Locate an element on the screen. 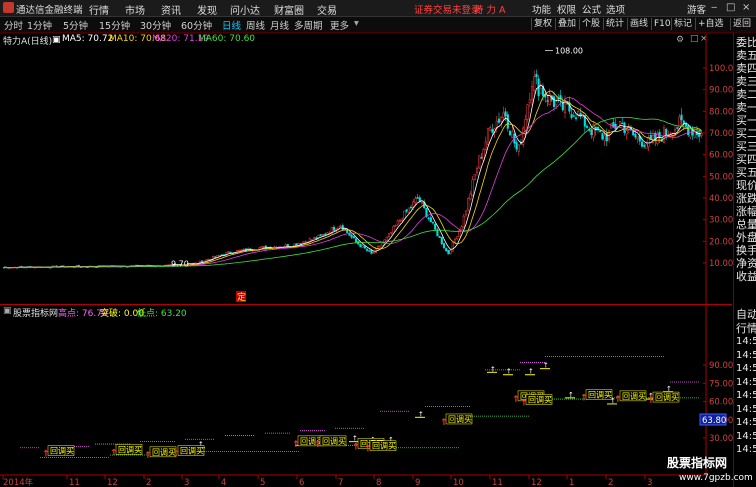 Image resolution: width=756 pixels, height=487 pixels. y-tick-label: 30.00 is located at coordinates (721, 221).